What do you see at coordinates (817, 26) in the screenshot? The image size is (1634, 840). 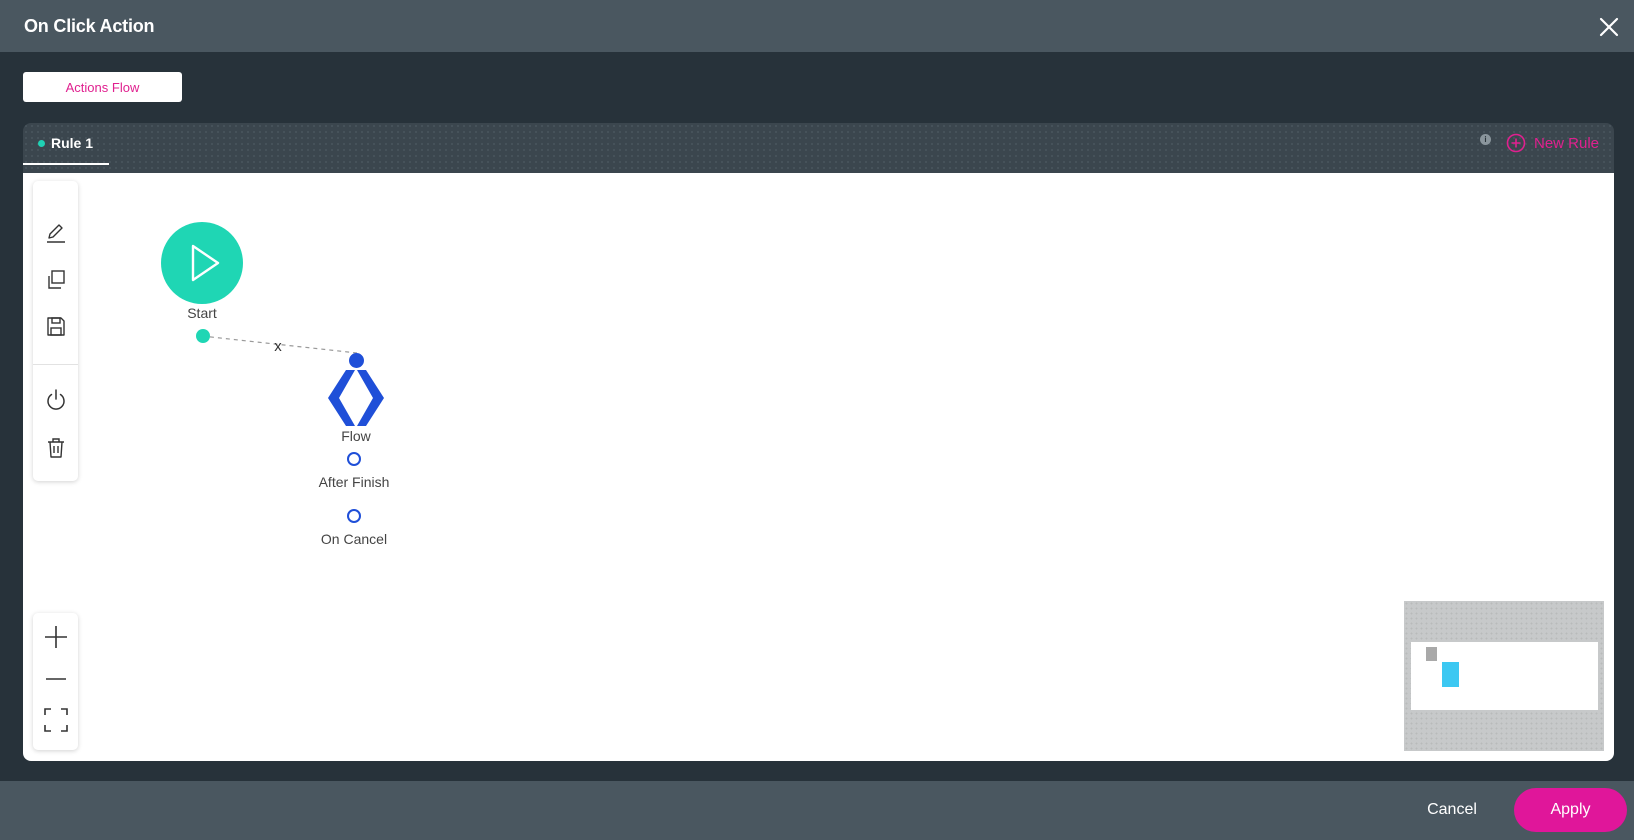 I see `modal-header: On Click Action` at bounding box center [817, 26].